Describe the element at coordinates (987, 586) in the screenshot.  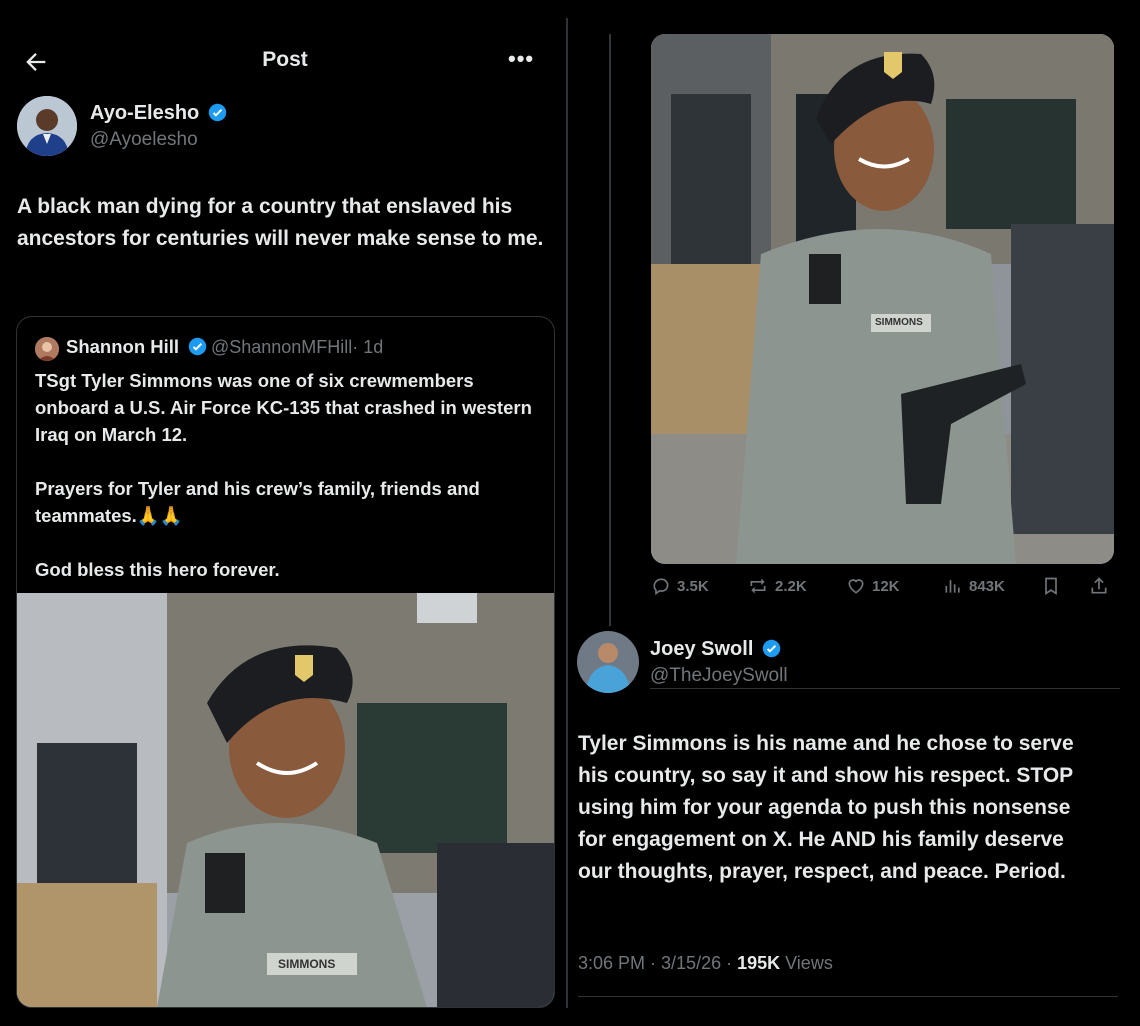
I see `views-count: 843K` at that location.